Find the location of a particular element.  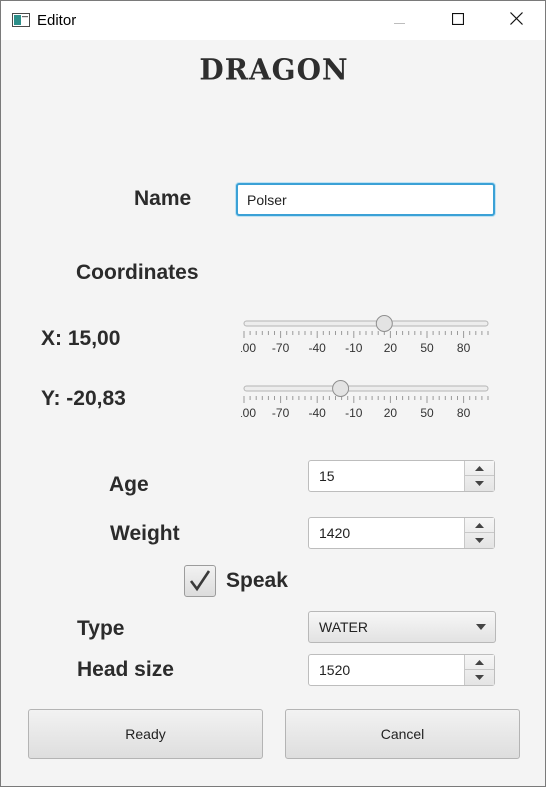

age-spinner-arrows is located at coordinates (479, 476).